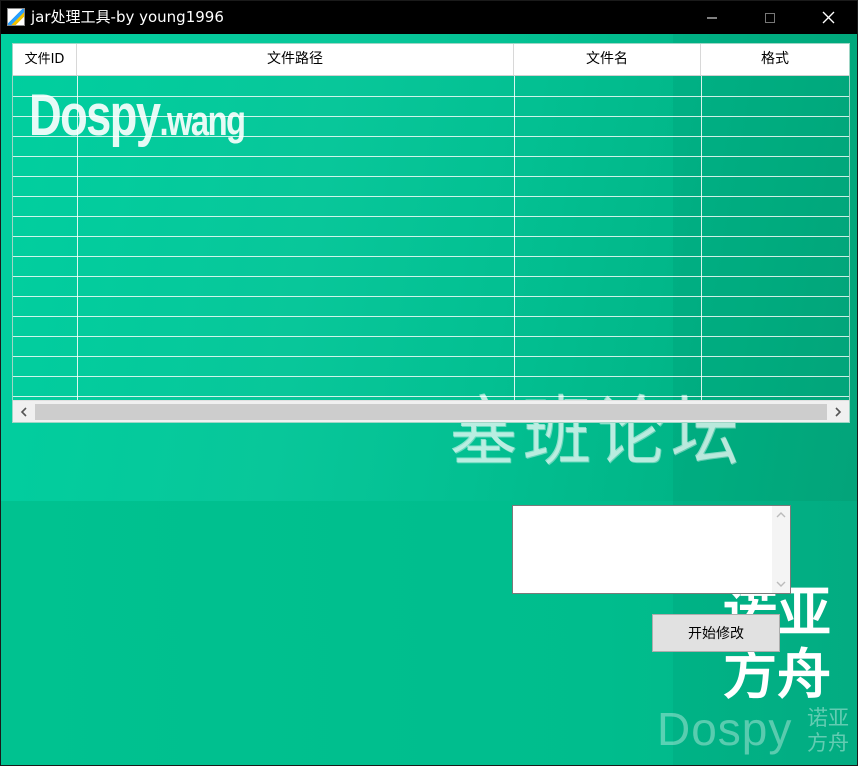  I want to click on close-icon, so click(828, 17).